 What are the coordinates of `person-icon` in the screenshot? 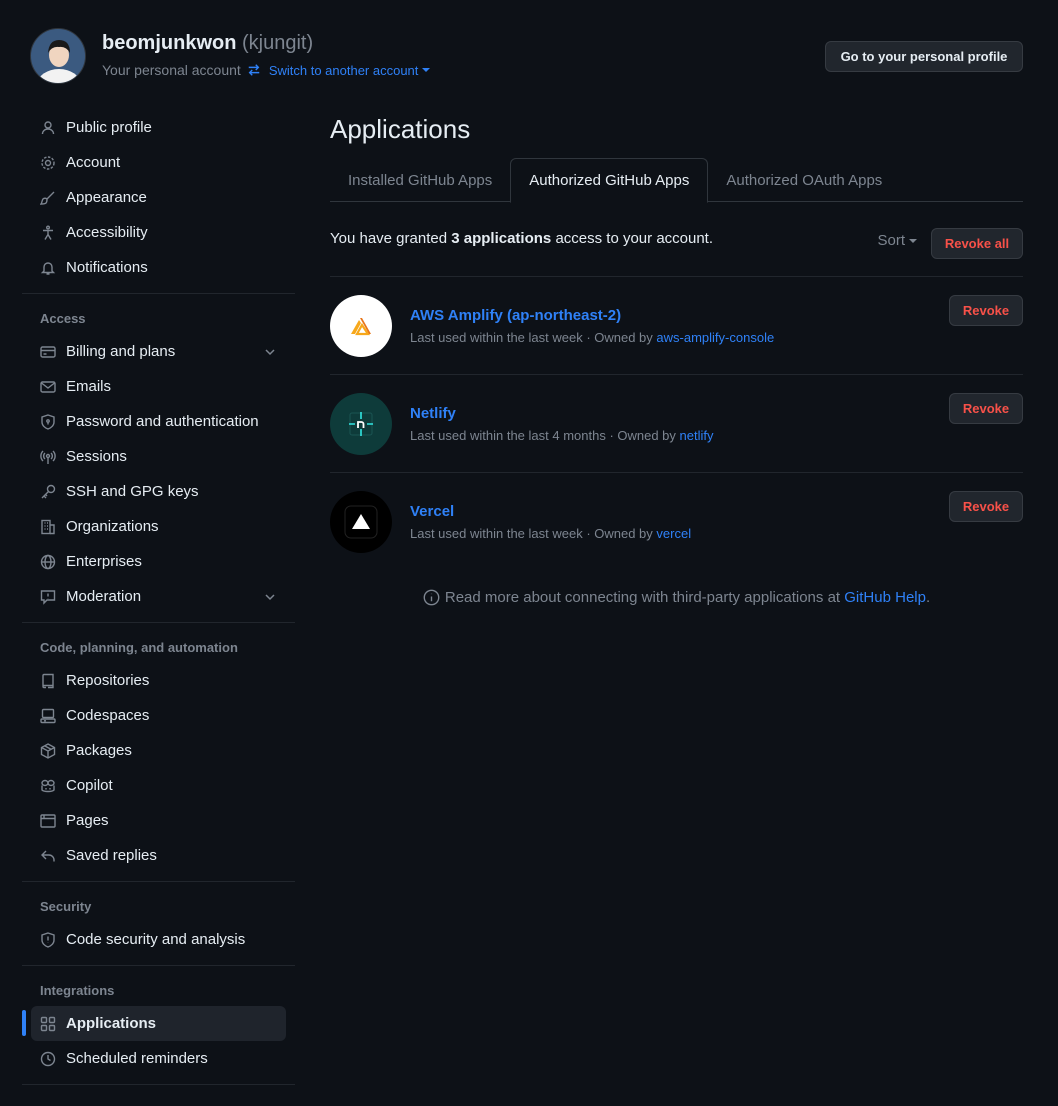 It's located at (48, 128).